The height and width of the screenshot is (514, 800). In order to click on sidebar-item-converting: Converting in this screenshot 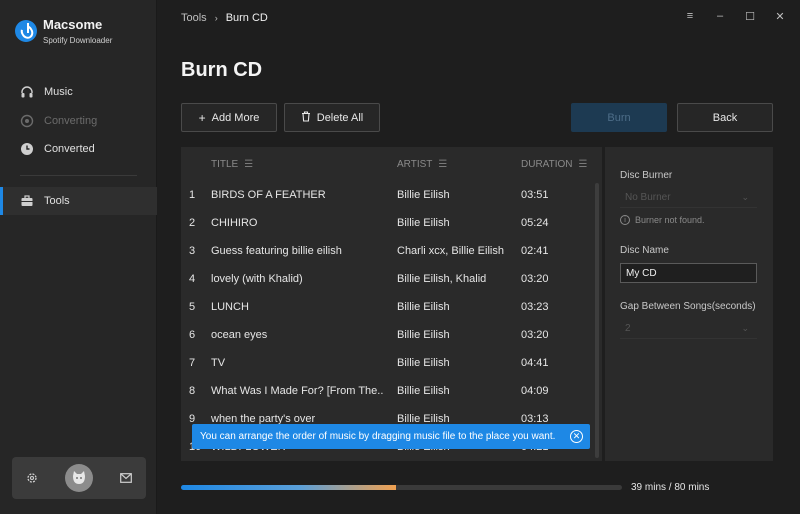, I will do `click(78, 121)`.